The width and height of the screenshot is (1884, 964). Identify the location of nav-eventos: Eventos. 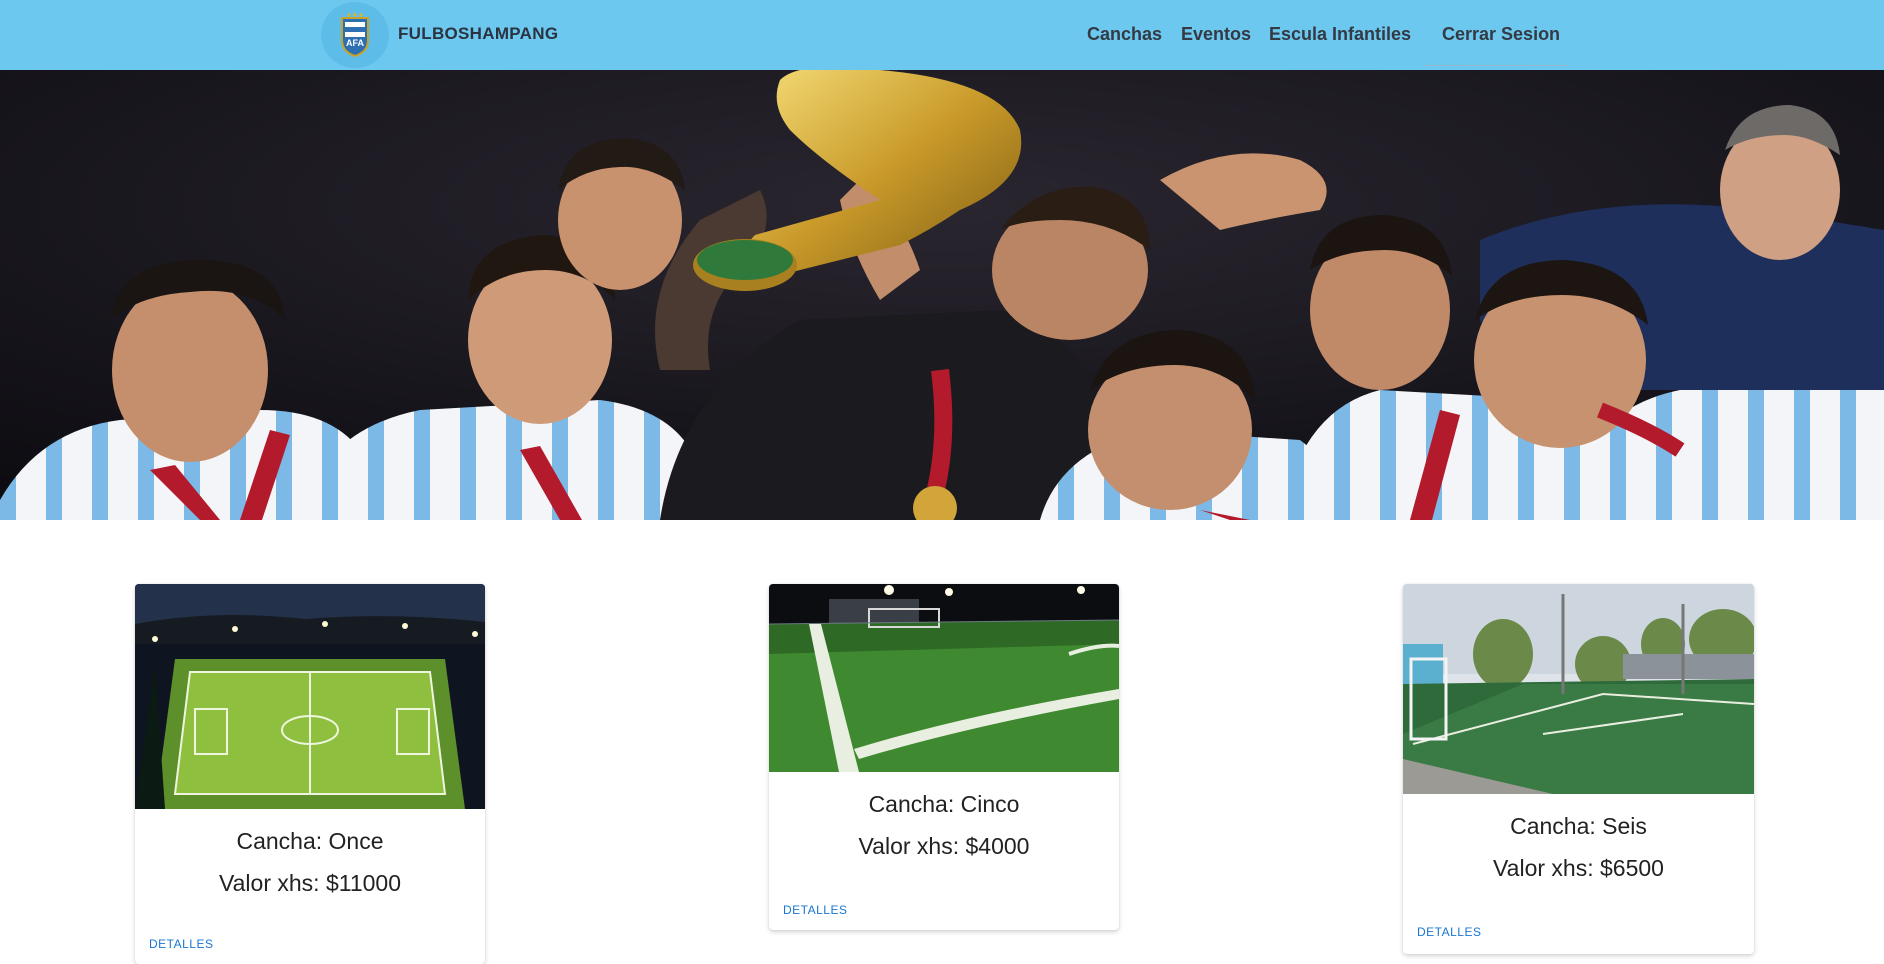
(1216, 34).